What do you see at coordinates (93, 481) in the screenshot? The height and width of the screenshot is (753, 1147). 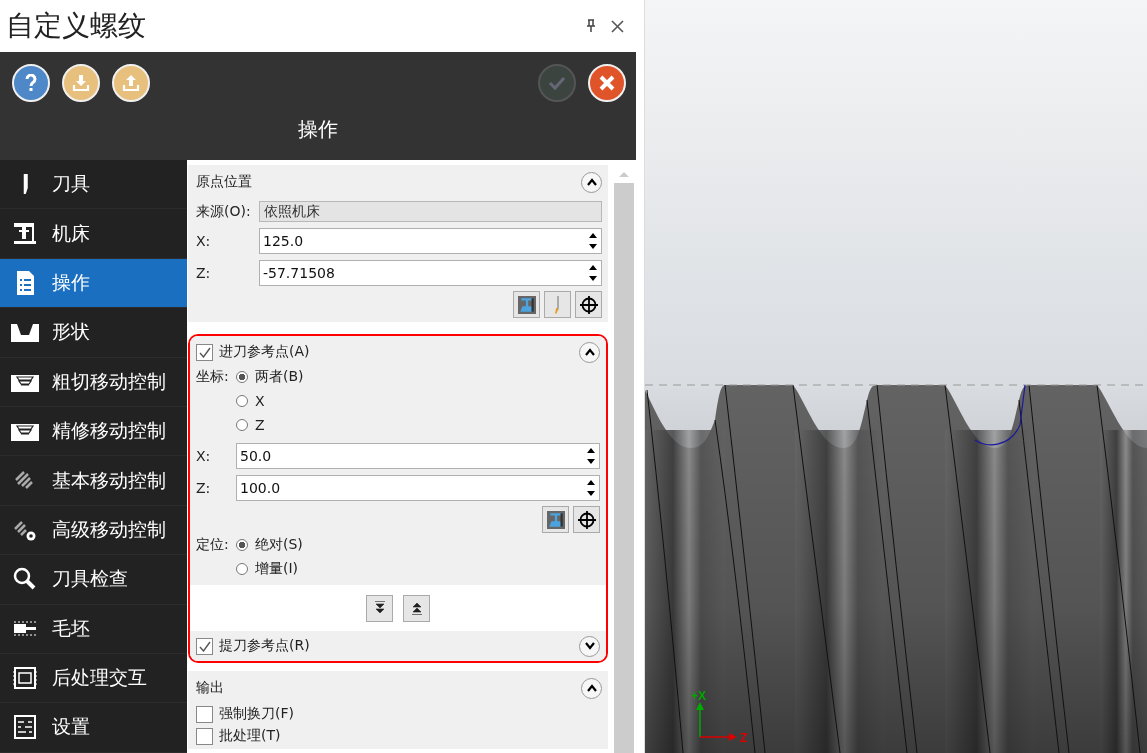 I see `sidebar-item: 基本移动控制` at bounding box center [93, 481].